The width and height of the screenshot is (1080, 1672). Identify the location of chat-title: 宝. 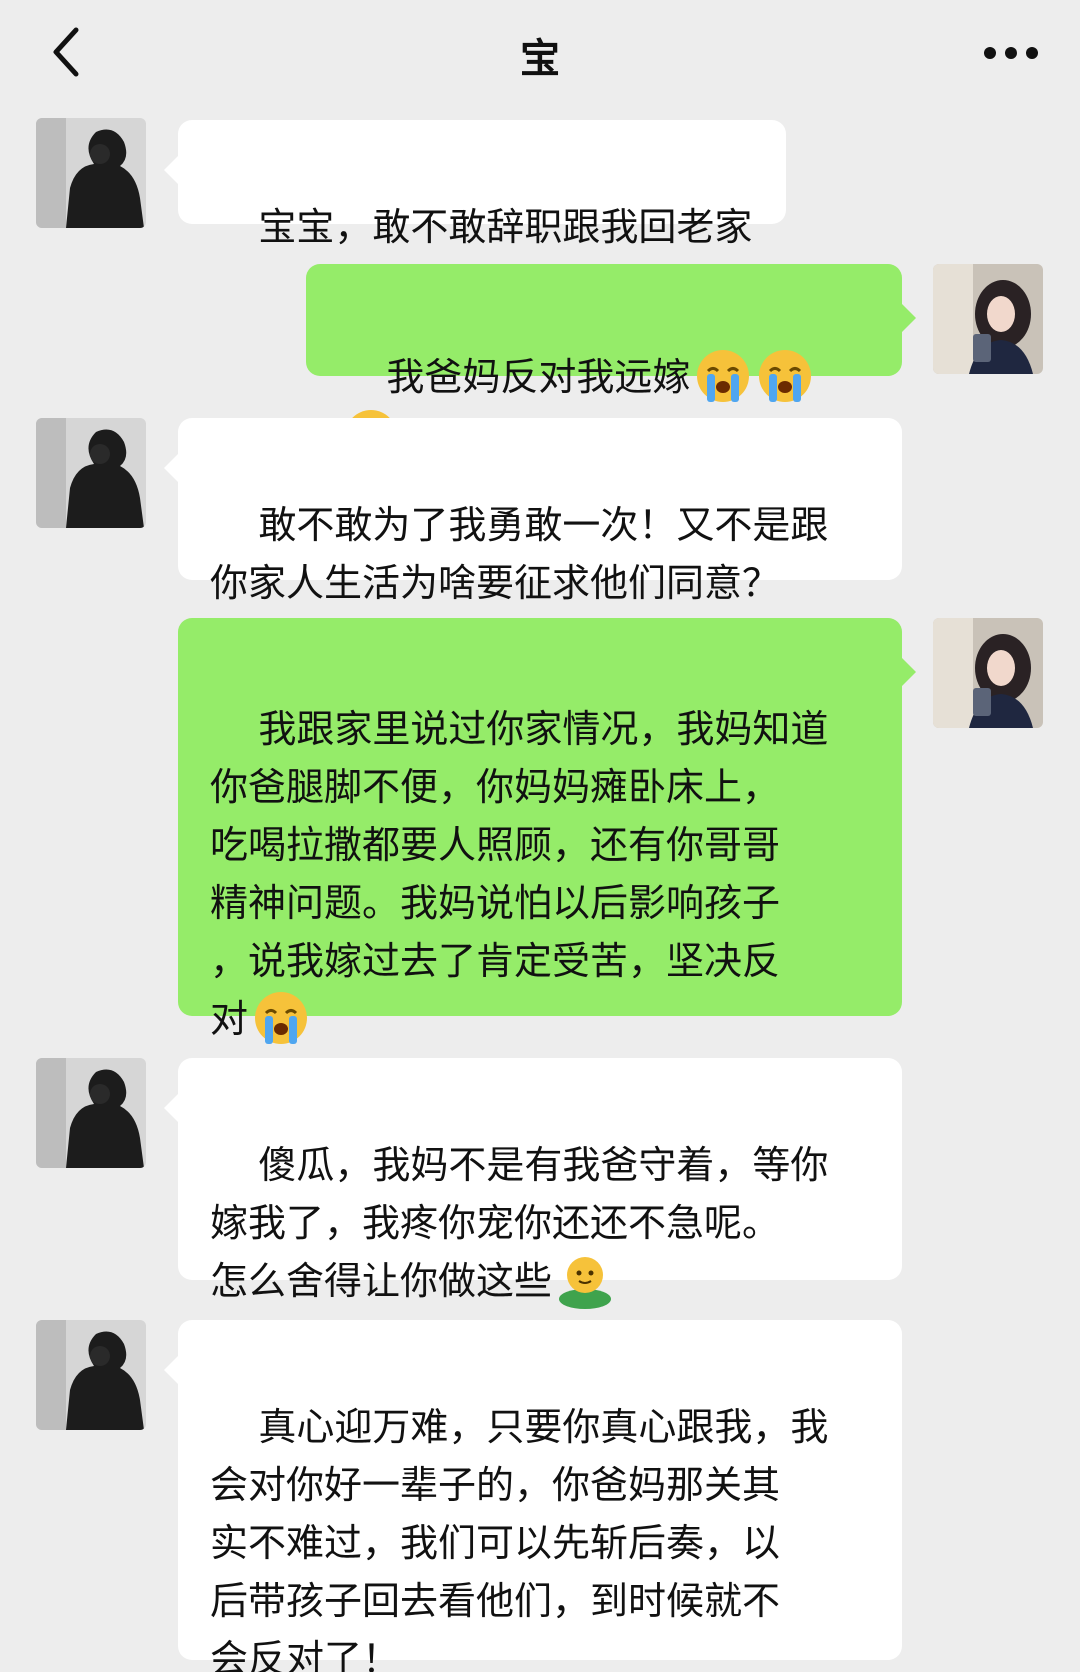
(540, 59).